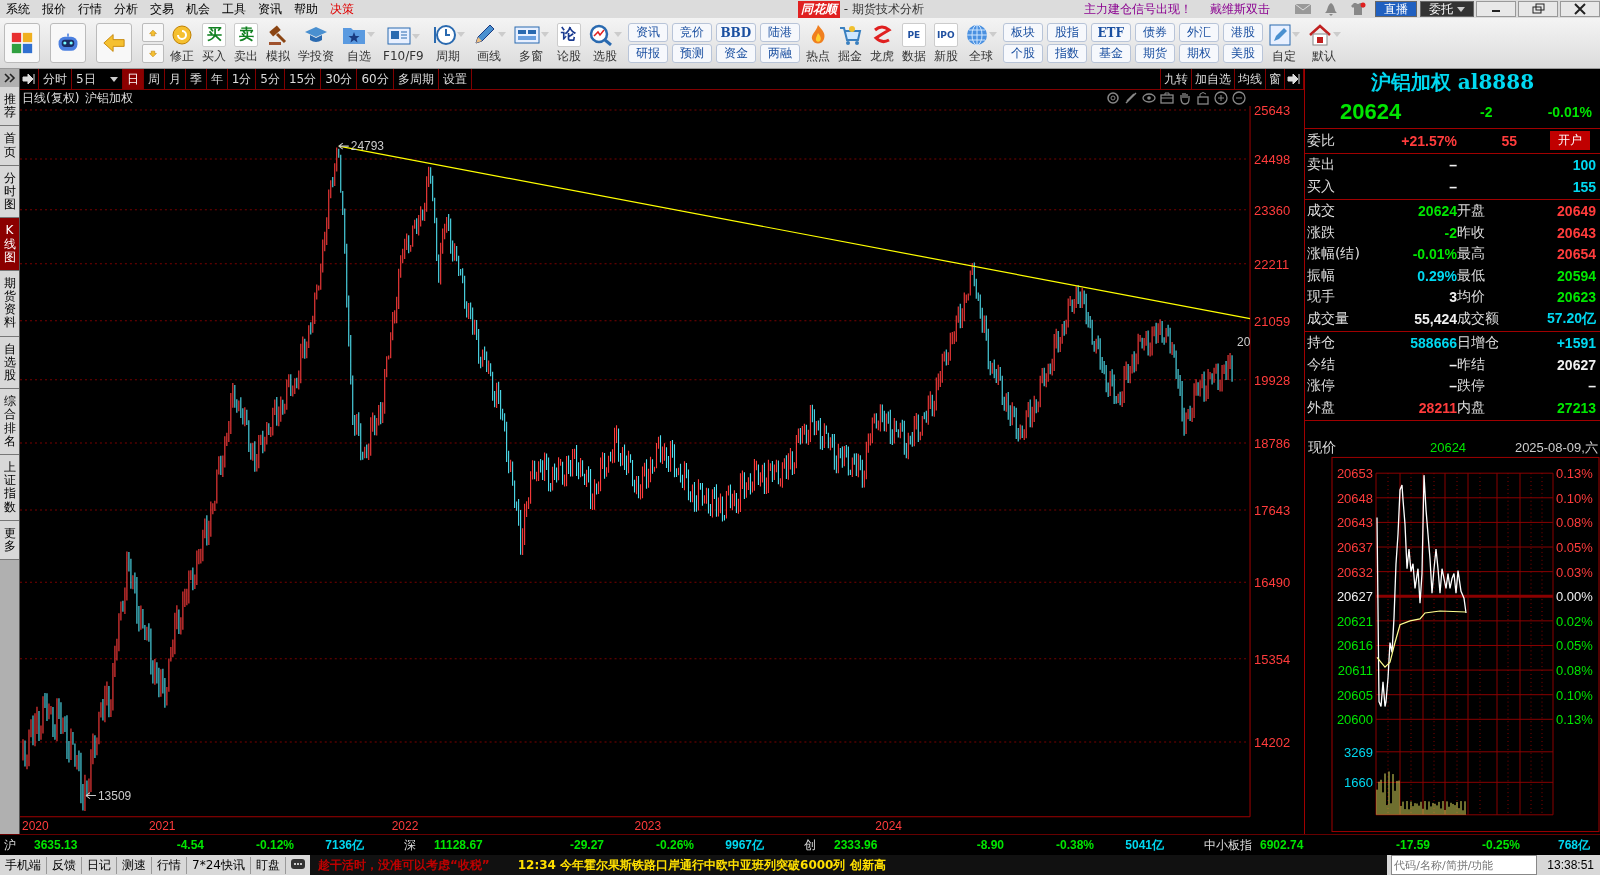 Image resolution: width=1600 pixels, height=875 pixels. What do you see at coordinates (9, 78) in the screenshot?
I see `double-chevron-icon` at bounding box center [9, 78].